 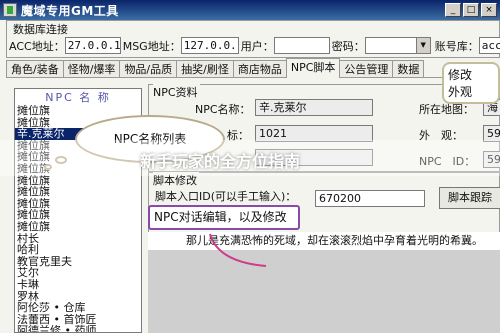 What do you see at coordinates (447, 161) in the screenshot?
I see `npc-id-label: NPC ID：` at bounding box center [447, 161].